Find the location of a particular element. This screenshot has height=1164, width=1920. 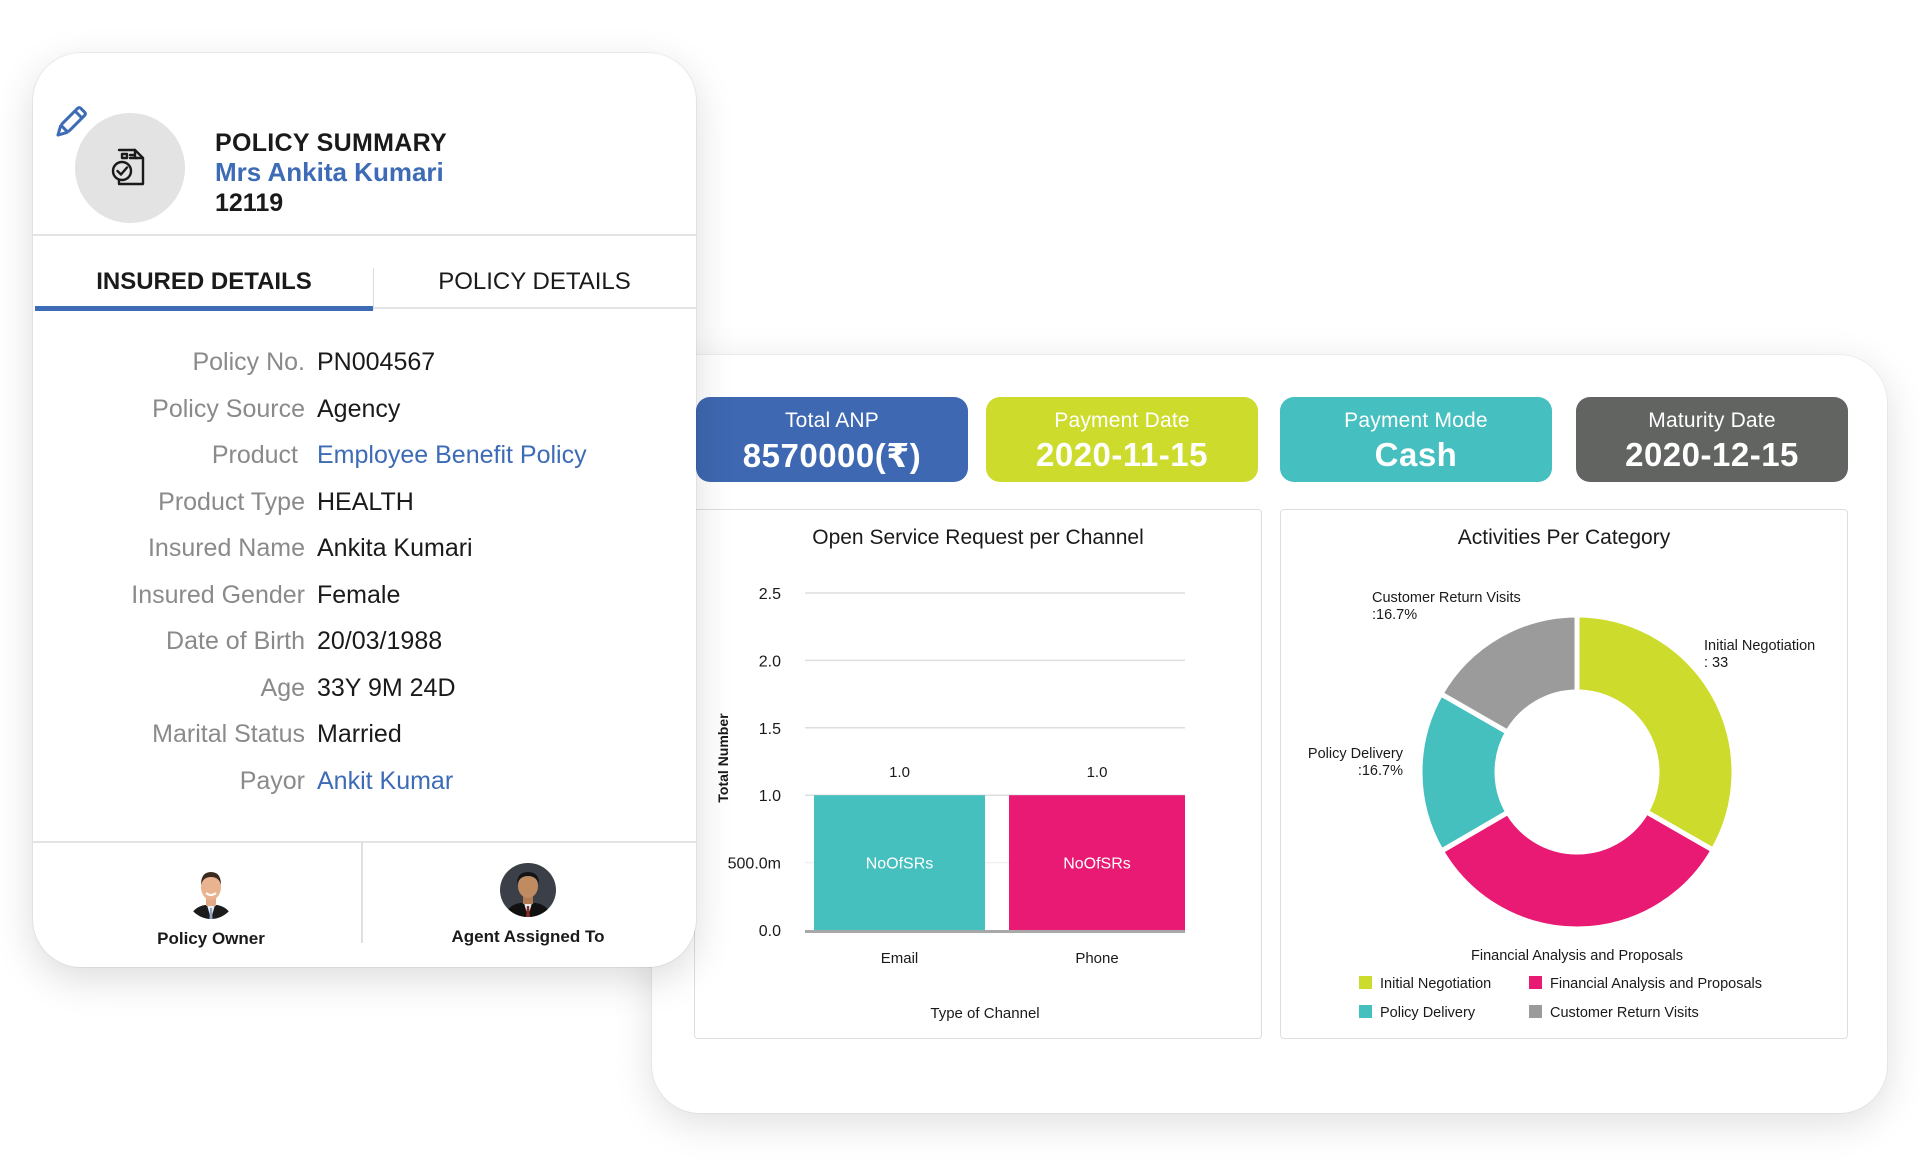

detail-value: Ankita Kumari is located at coordinates (395, 548).